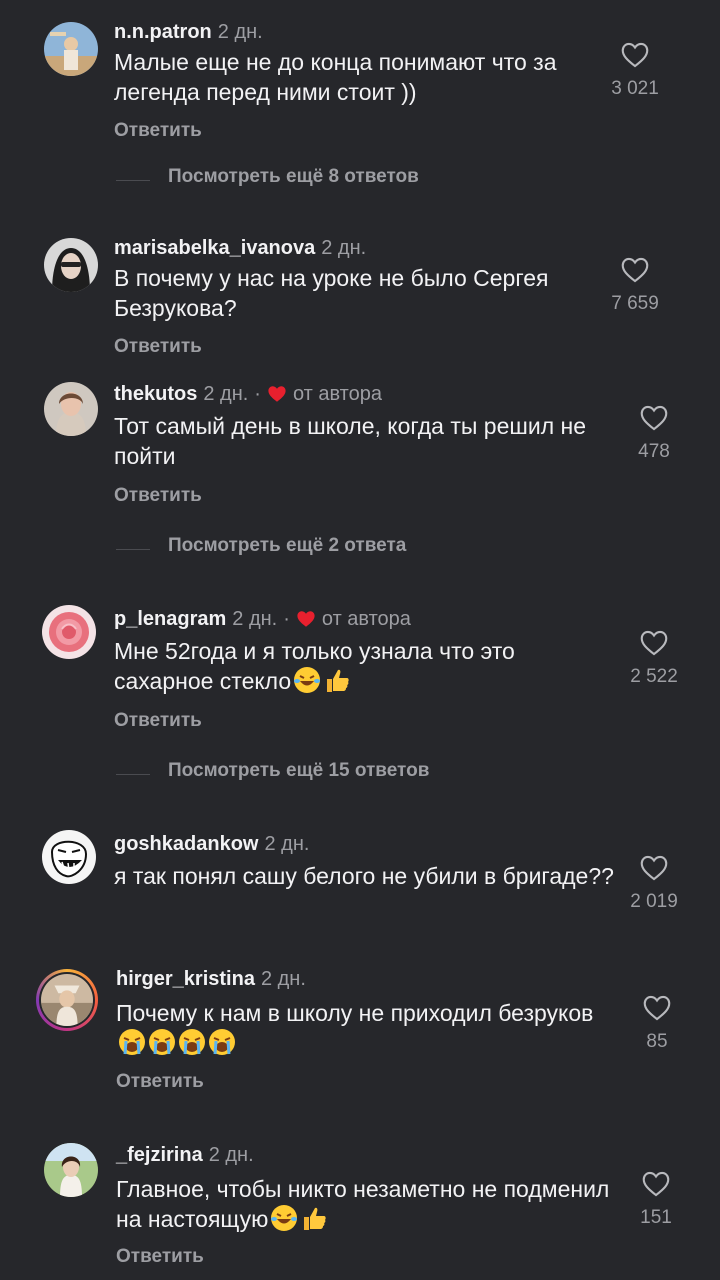 The width and height of the screenshot is (720, 1280). Describe the element at coordinates (654, 901) in the screenshot. I see `like-count: 2 019` at that location.